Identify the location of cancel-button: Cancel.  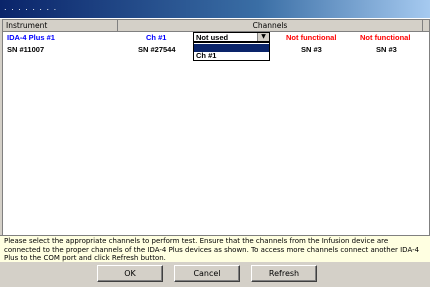
(207, 273).